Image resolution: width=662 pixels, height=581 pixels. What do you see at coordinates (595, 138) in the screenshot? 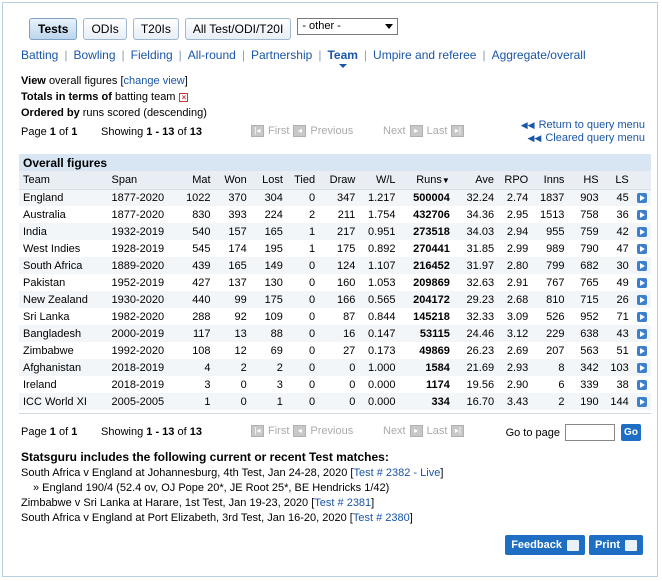
I see `cleared-query-link: Cleared query menu` at bounding box center [595, 138].